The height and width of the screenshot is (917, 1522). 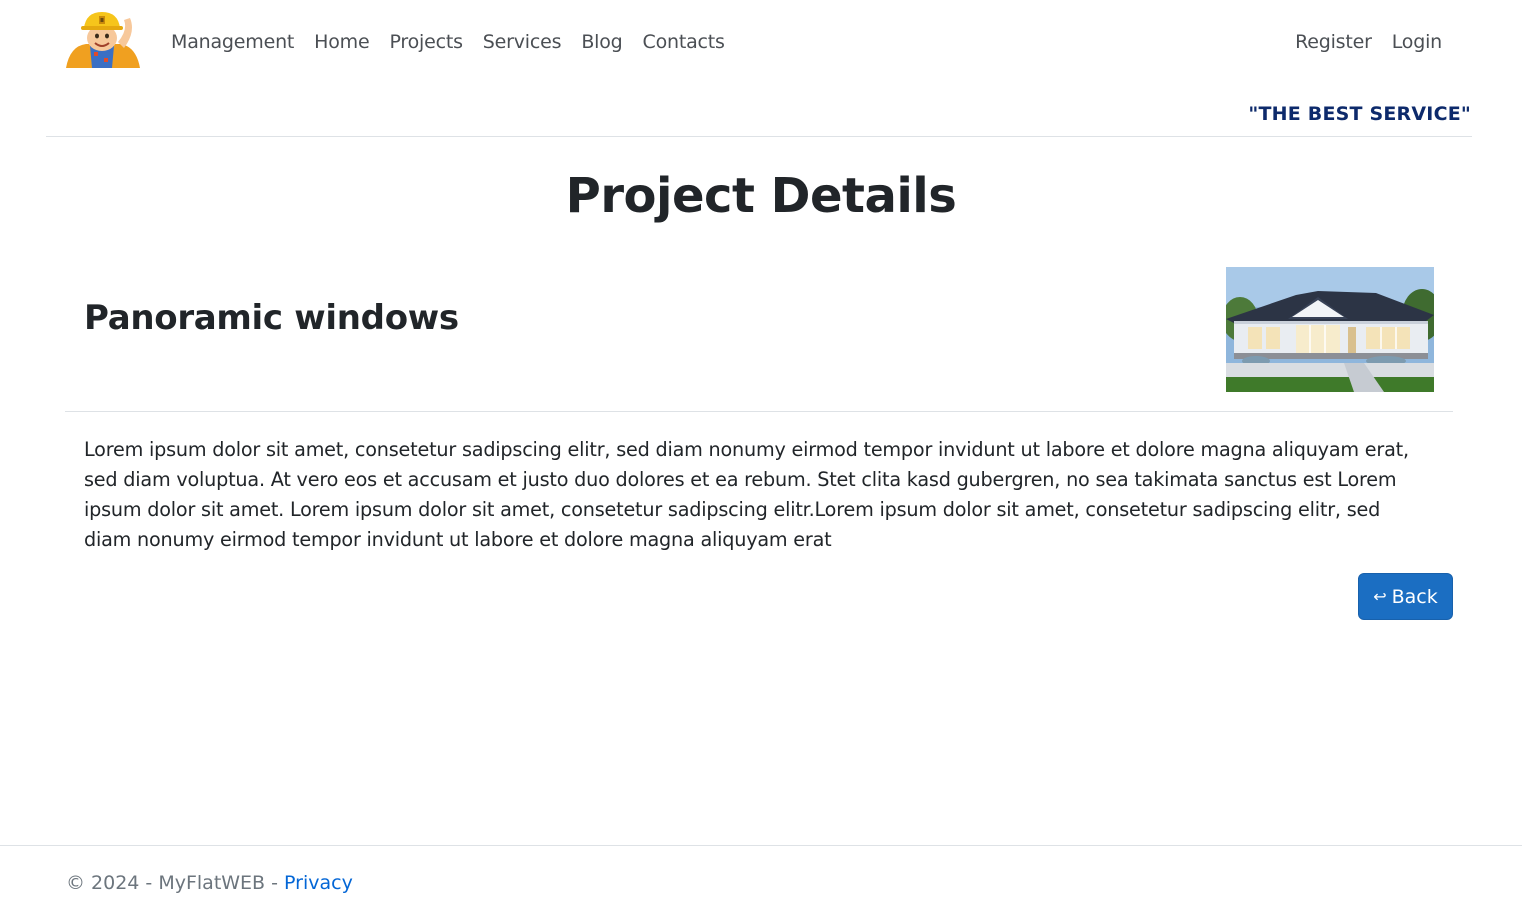 I want to click on project-name: Panoramic windows, so click(x=271, y=318).